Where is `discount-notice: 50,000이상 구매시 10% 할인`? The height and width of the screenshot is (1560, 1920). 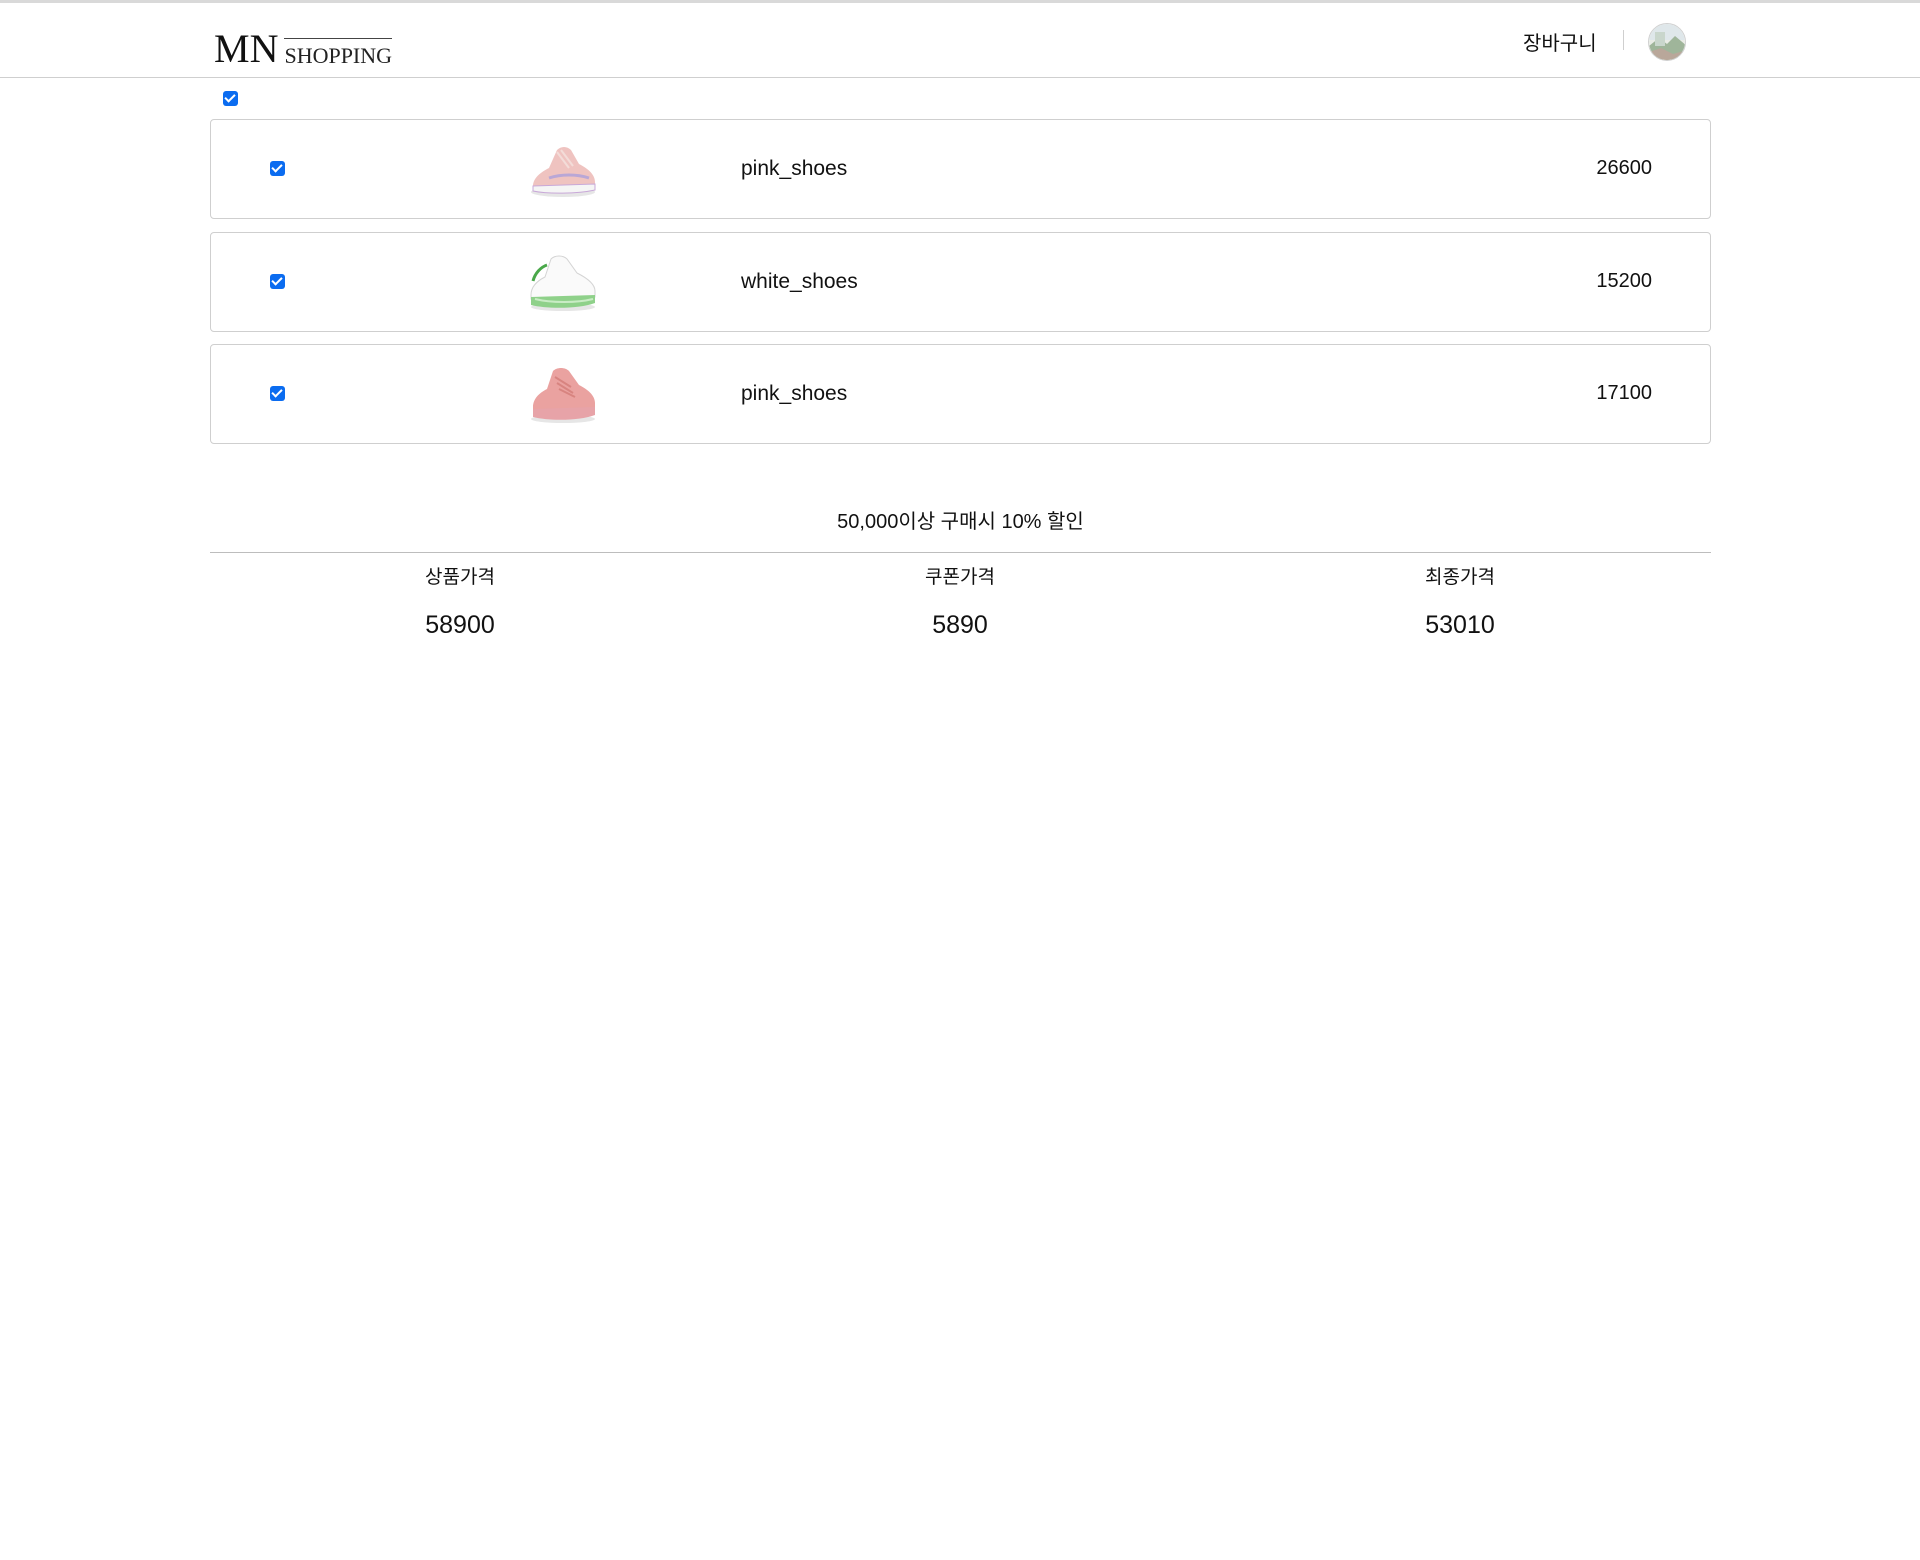 discount-notice: 50,000이상 구매시 10% 할인 is located at coordinates (960, 522).